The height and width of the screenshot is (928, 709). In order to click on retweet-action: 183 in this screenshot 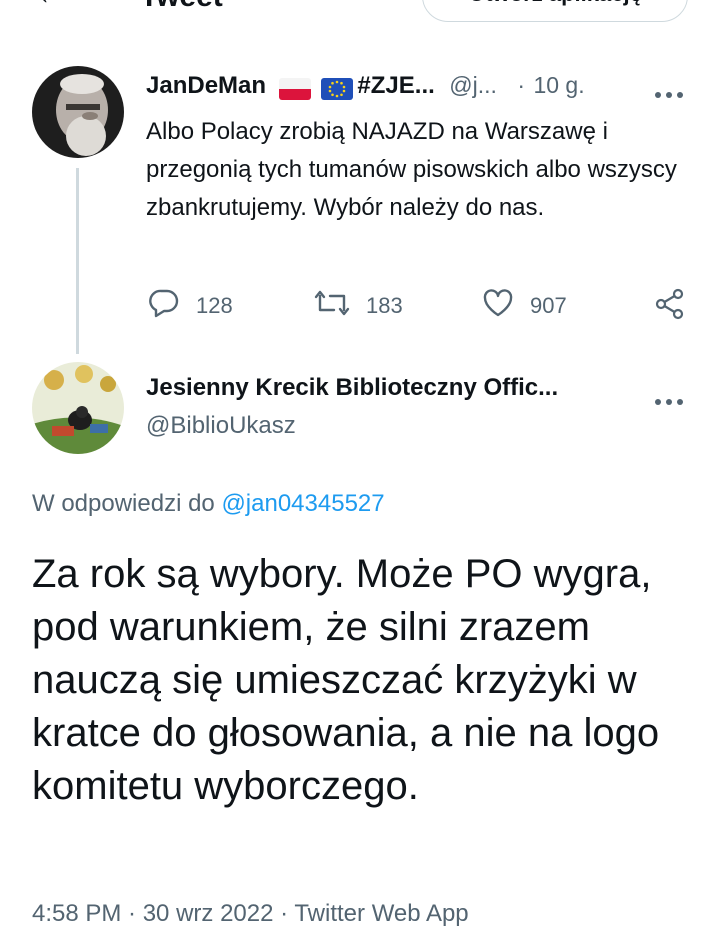, I will do `click(358, 306)`.